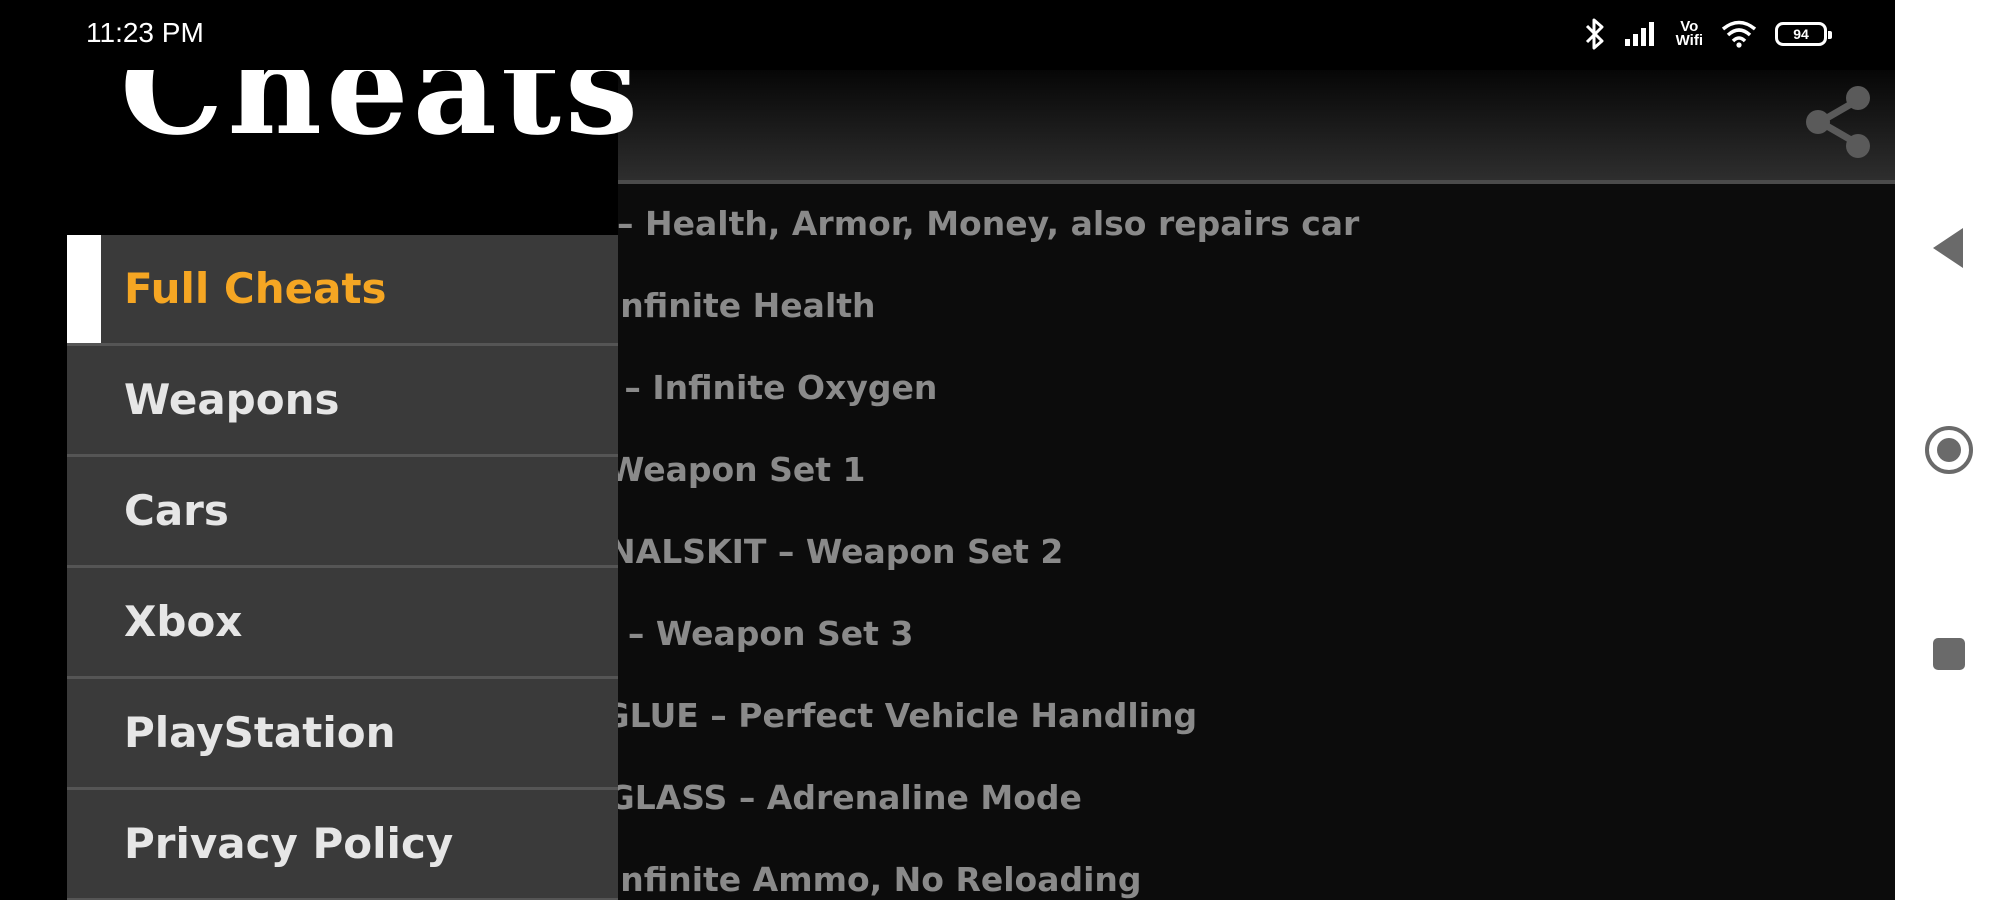 This screenshot has width=2003, height=900. I want to click on drawer-item-label: Xbox, so click(183, 621).